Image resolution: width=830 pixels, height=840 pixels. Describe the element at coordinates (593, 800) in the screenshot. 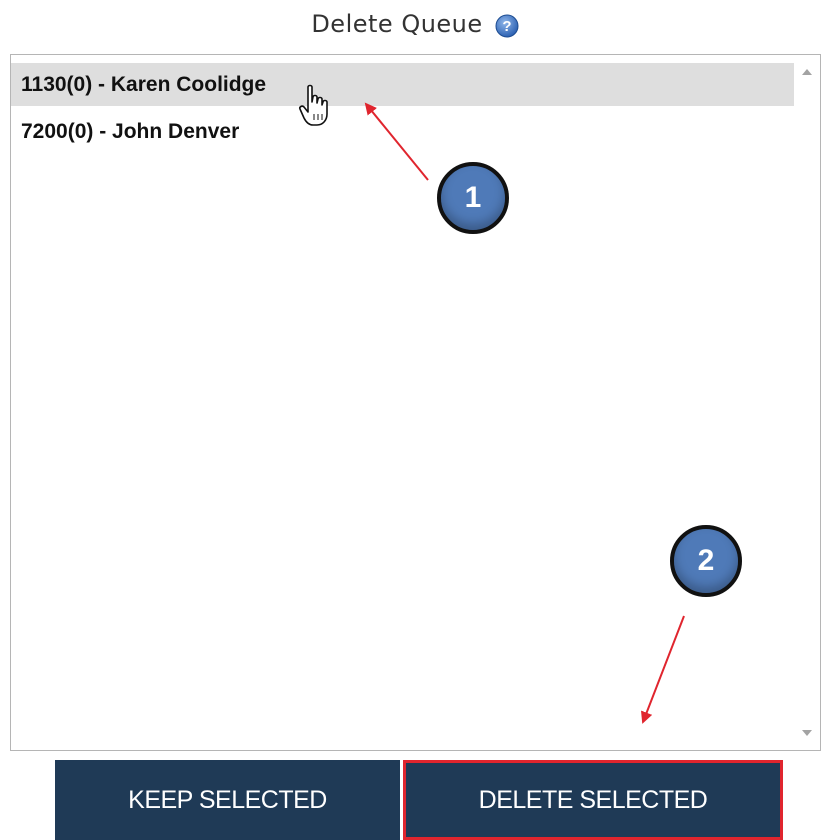

I see `delete-selected-button: DELETE SELECTED` at that location.